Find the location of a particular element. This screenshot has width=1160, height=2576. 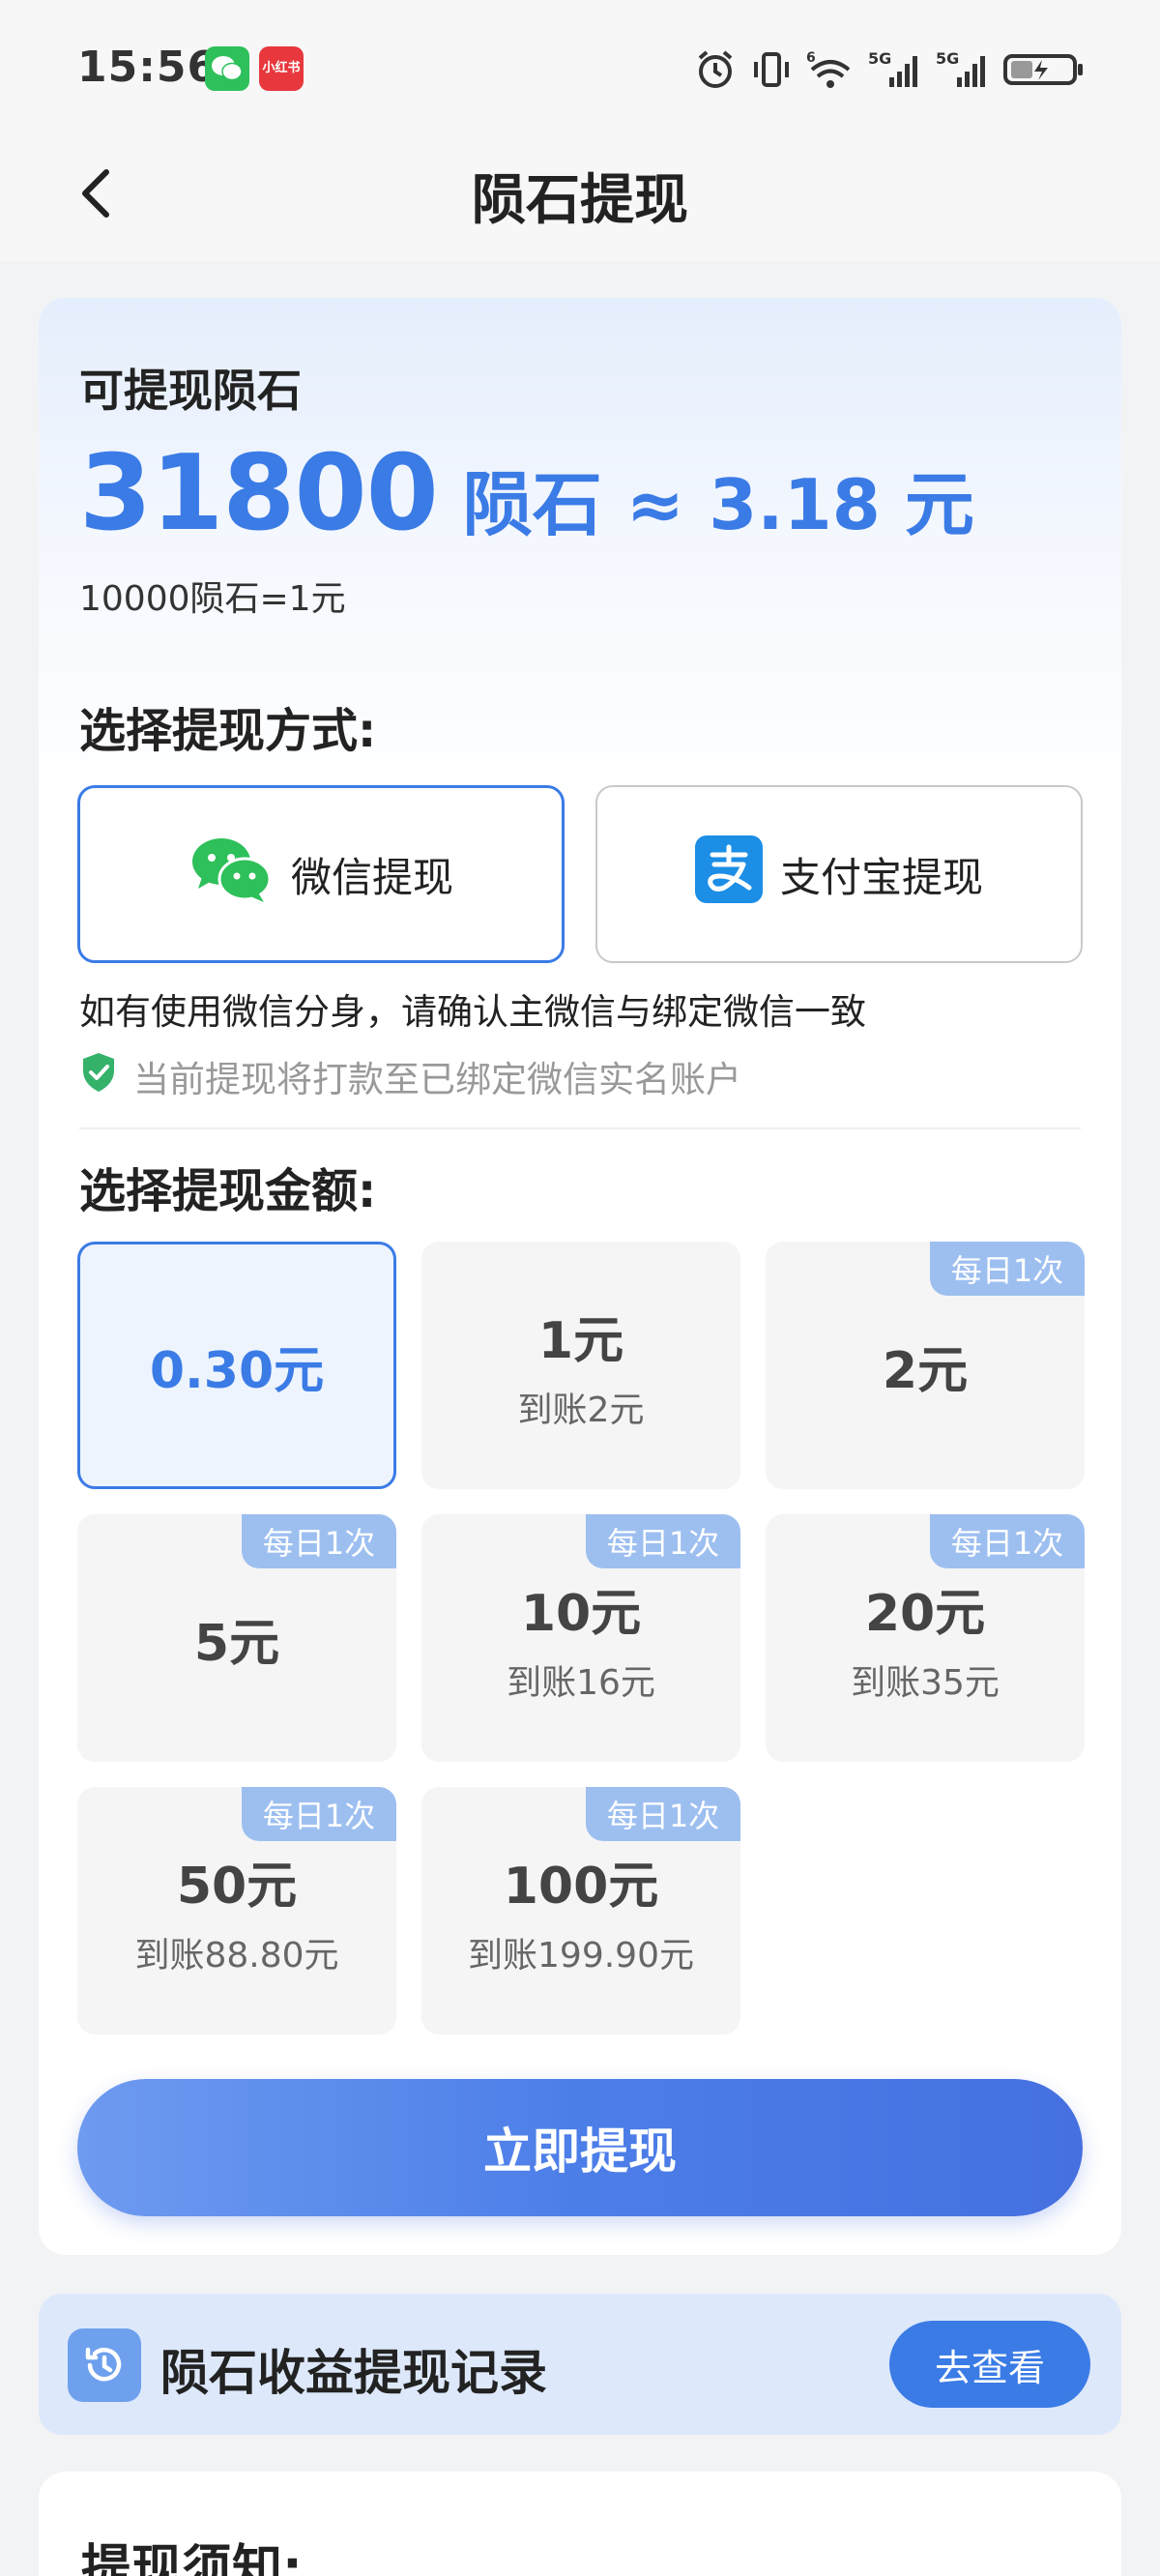

shield-check-icon is located at coordinates (98, 1076).